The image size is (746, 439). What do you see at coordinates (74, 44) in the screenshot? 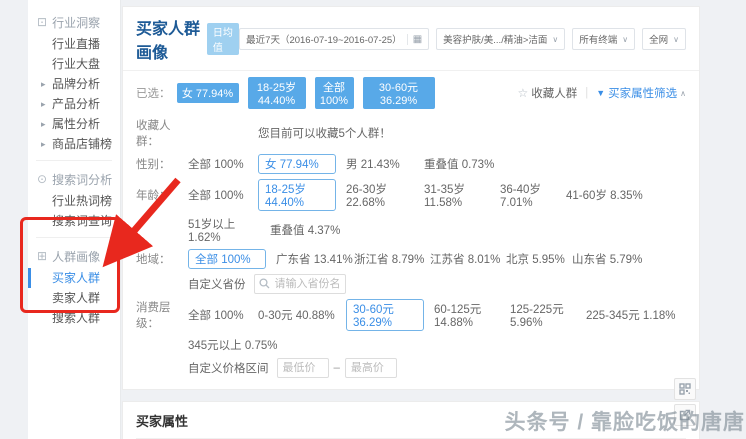
I see `sidebar-item-industry-live: 行业直播` at bounding box center [74, 44].